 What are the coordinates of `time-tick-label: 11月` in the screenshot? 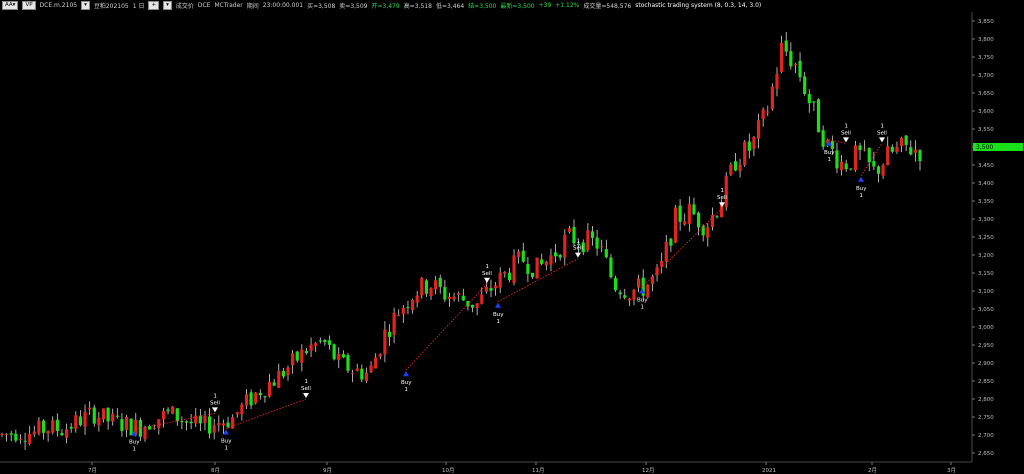 It's located at (538, 470).